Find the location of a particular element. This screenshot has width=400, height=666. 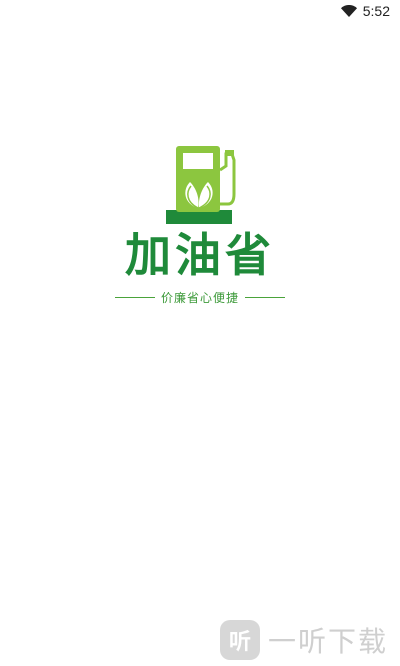

tagline: 价廉省心便捷 is located at coordinates (199, 298).